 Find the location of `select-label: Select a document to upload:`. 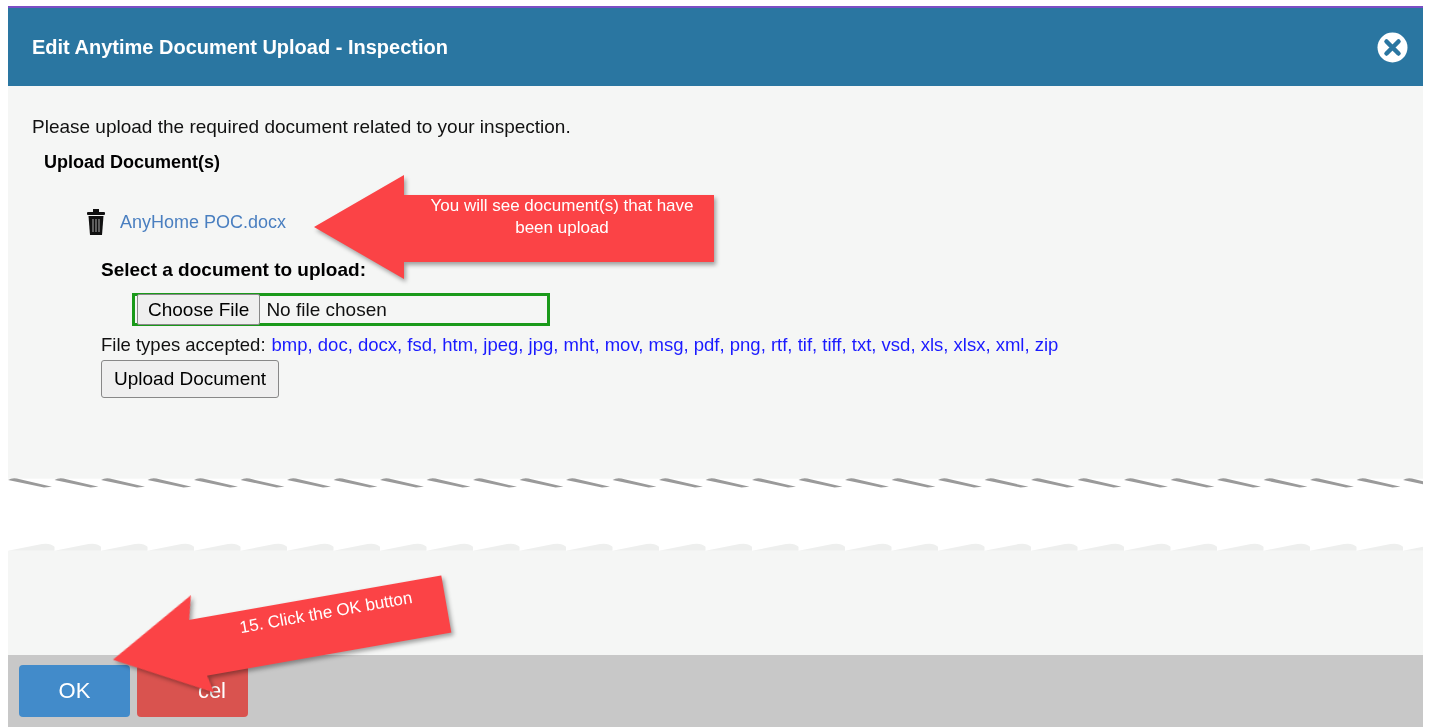

select-label: Select a document to upload: is located at coordinates (234, 270).